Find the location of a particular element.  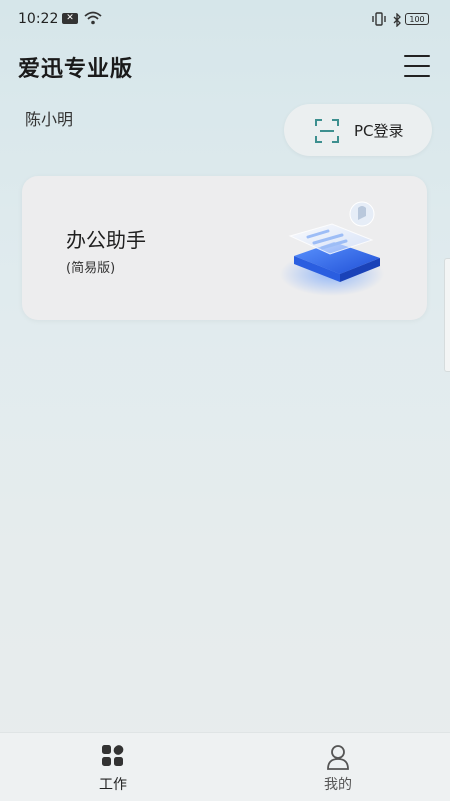

apps-grid-icon is located at coordinates (113, 758).